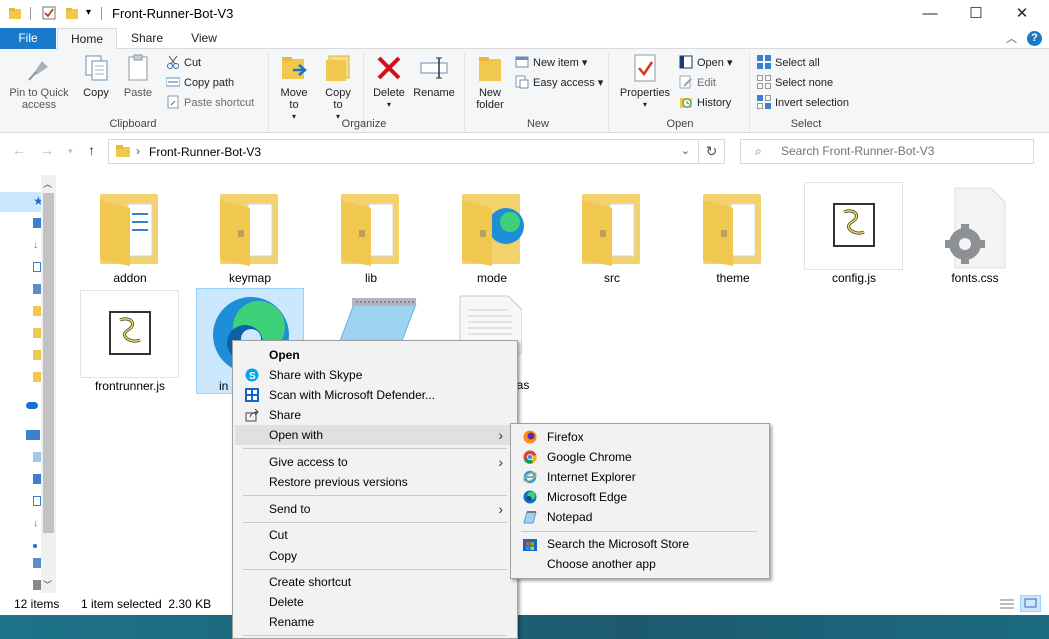  What do you see at coordinates (375, 462) in the screenshot?
I see `menu-item-give-access-to: Give access to ›` at bounding box center [375, 462].